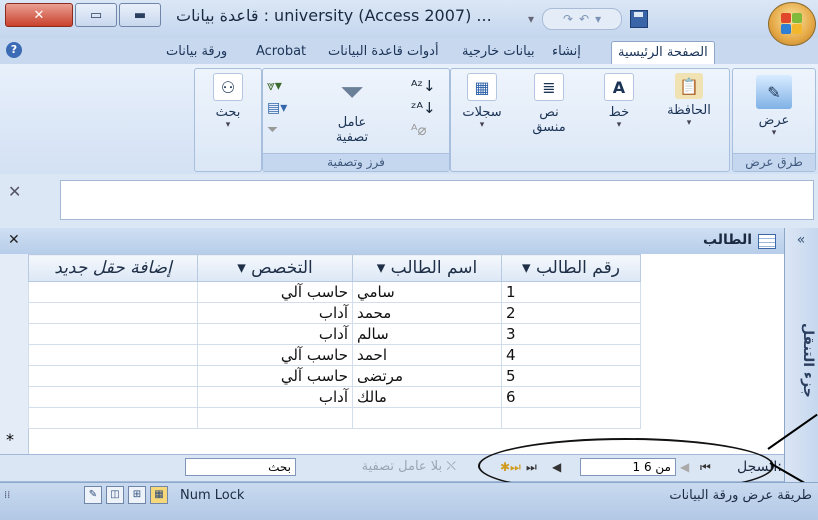 This screenshot has width=818, height=520. What do you see at coordinates (137, 495) in the screenshot?
I see `pivottable-view-icon: ⊞` at bounding box center [137, 495].